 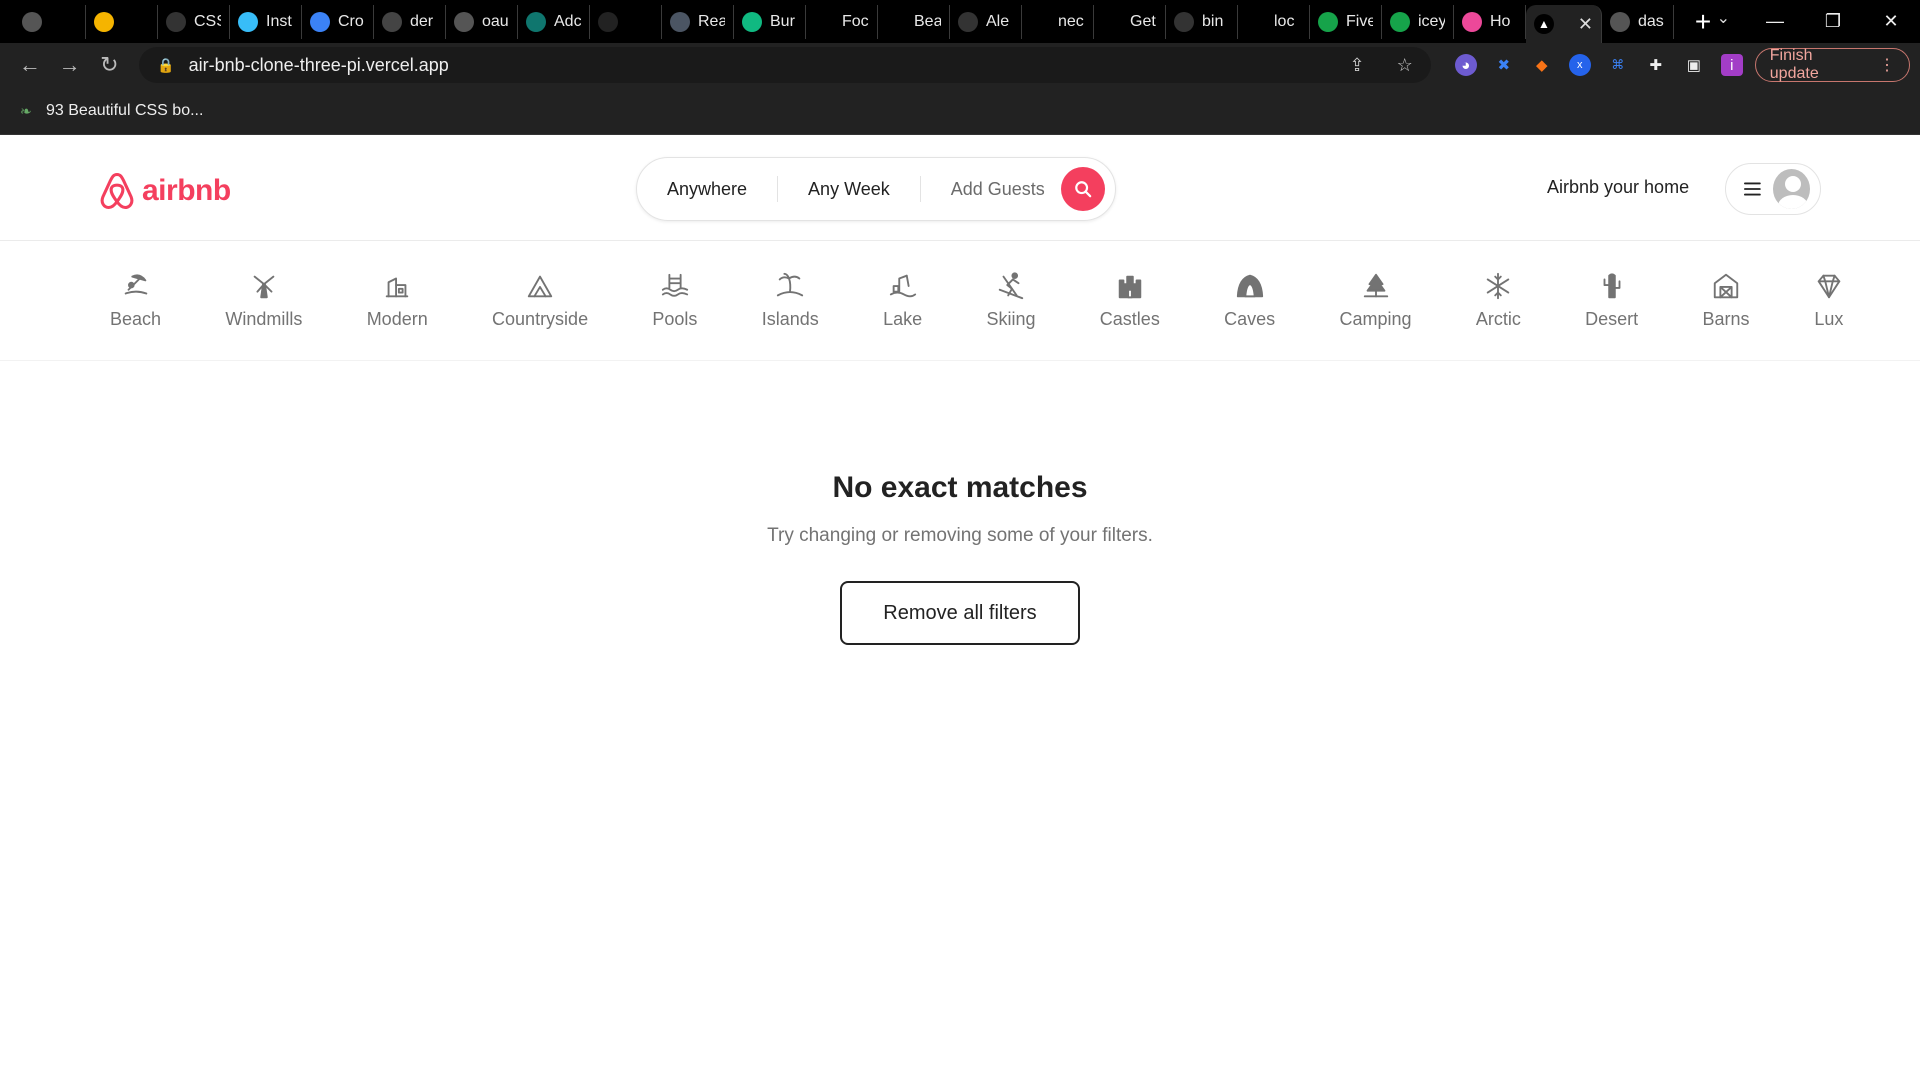 What do you see at coordinates (540, 300) in the screenshot?
I see `category-countryside: Countryside` at bounding box center [540, 300].